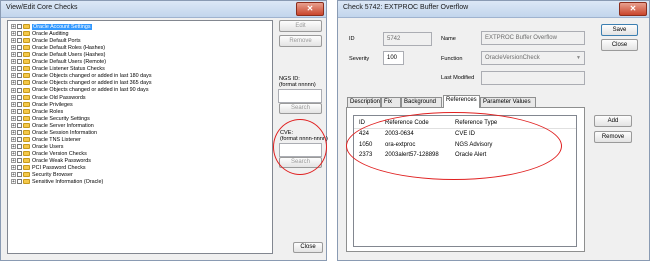  What do you see at coordinates (54, 133) in the screenshot?
I see `tree-item: + Oracle Session Information` at bounding box center [54, 133].